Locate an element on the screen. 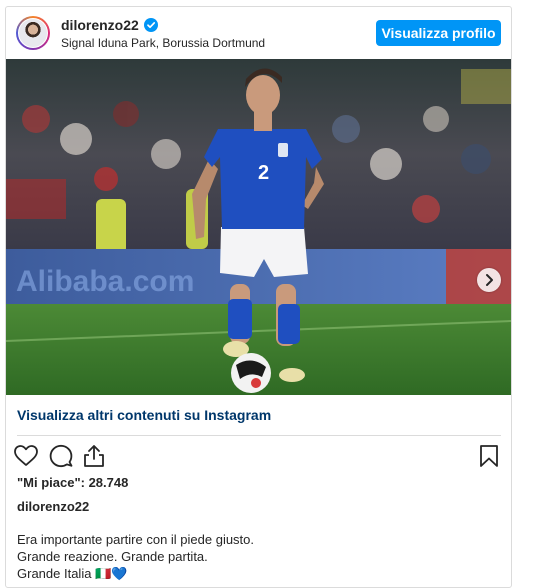 The height and width of the screenshot is (588, 535). caption-line: Grande reazione. Grande partita. is located at coordinates (112, 556).